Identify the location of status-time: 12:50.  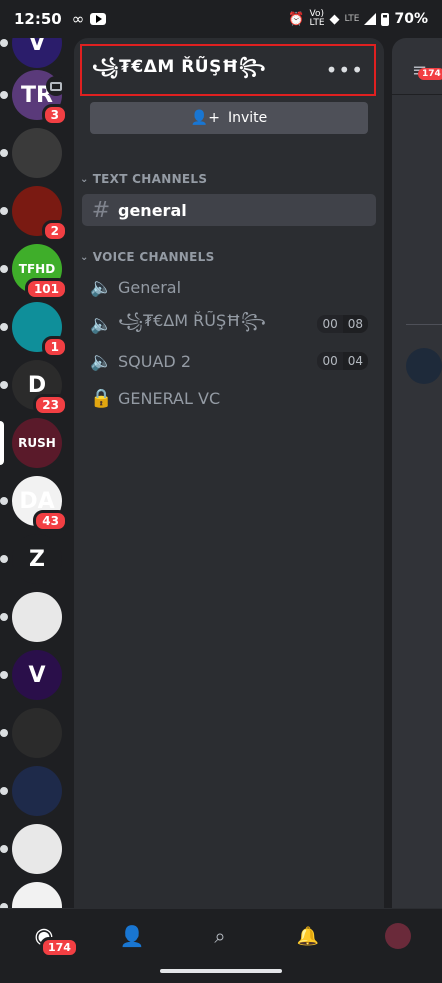
(38, 19).